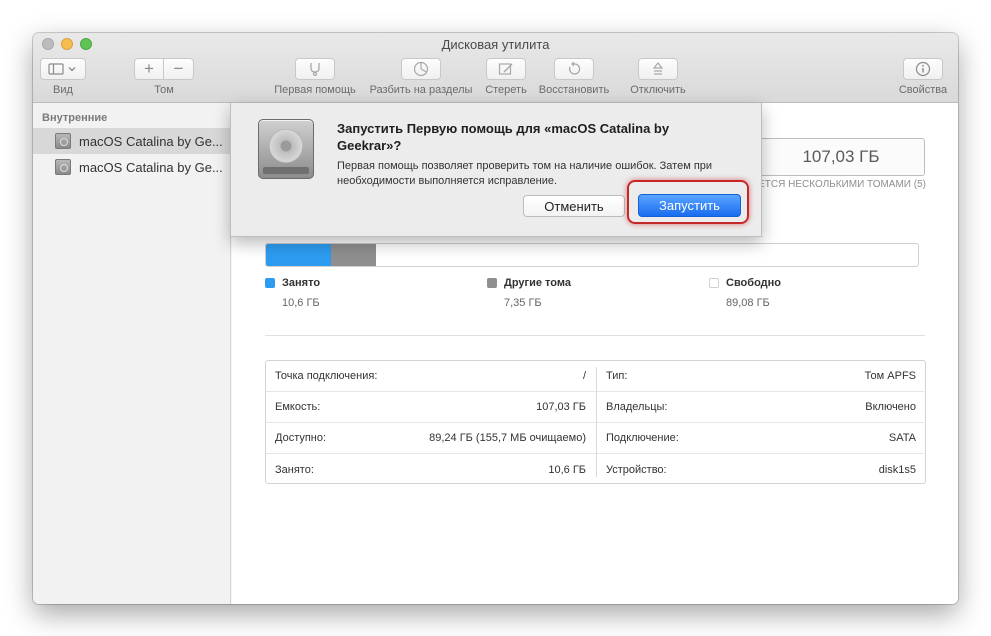 This screenshot has height=636, width=991. I want to click on partition-label: Разбить на разделы, so click(421, 90).